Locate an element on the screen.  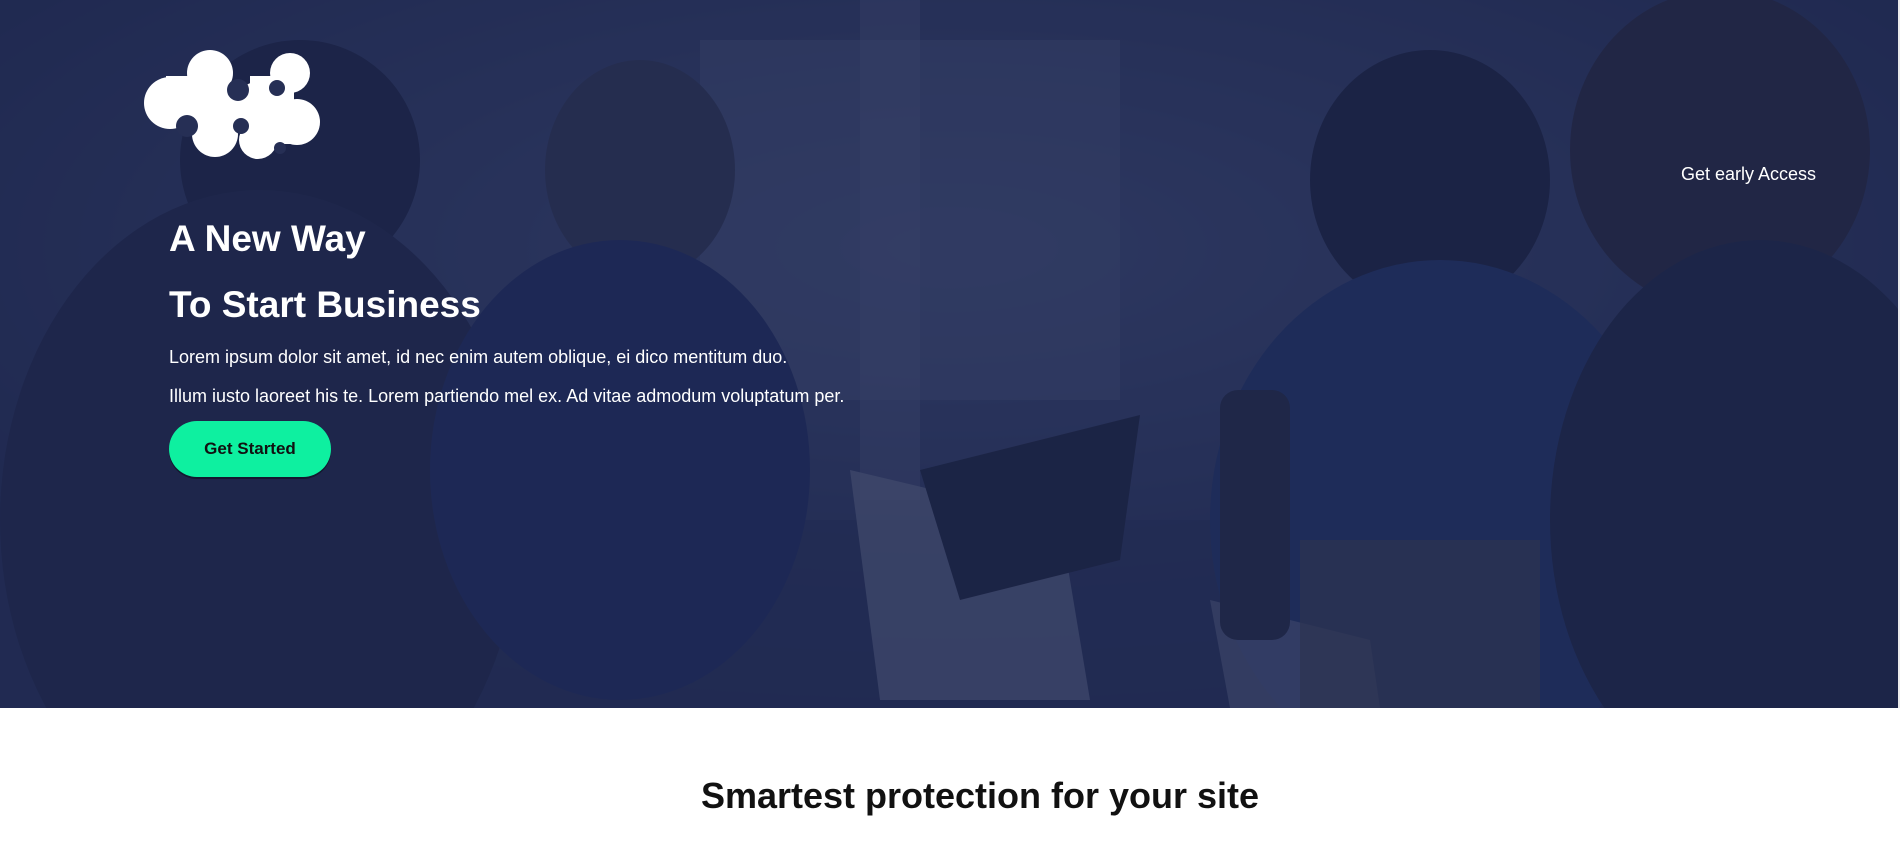
hero-title-line-2: To Start Business is located at coordinates (325, 304).